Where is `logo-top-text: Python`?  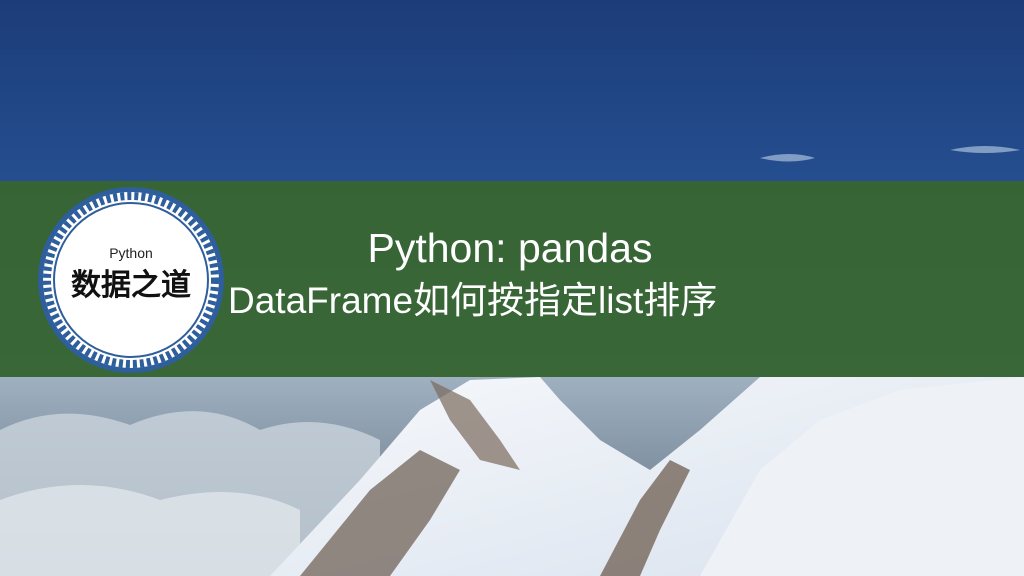
logo-top-text: Python is located at coordinates (131, 253).